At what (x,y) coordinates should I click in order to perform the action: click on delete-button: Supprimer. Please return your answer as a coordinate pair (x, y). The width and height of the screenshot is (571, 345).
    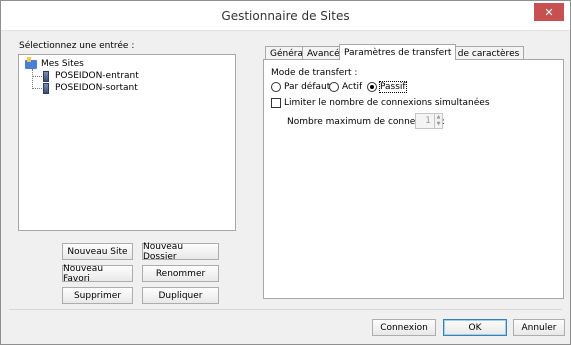
    Looking at the image, I should click on (97, 295).